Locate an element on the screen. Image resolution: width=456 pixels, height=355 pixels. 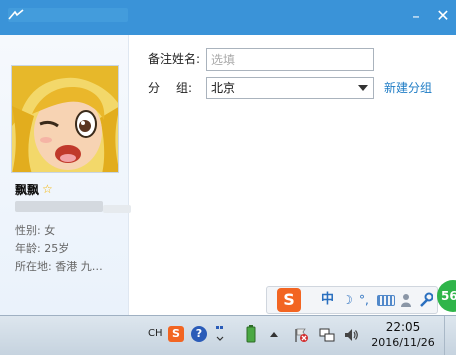
nickname: 飘飘 is located at coordinates (27, 189).